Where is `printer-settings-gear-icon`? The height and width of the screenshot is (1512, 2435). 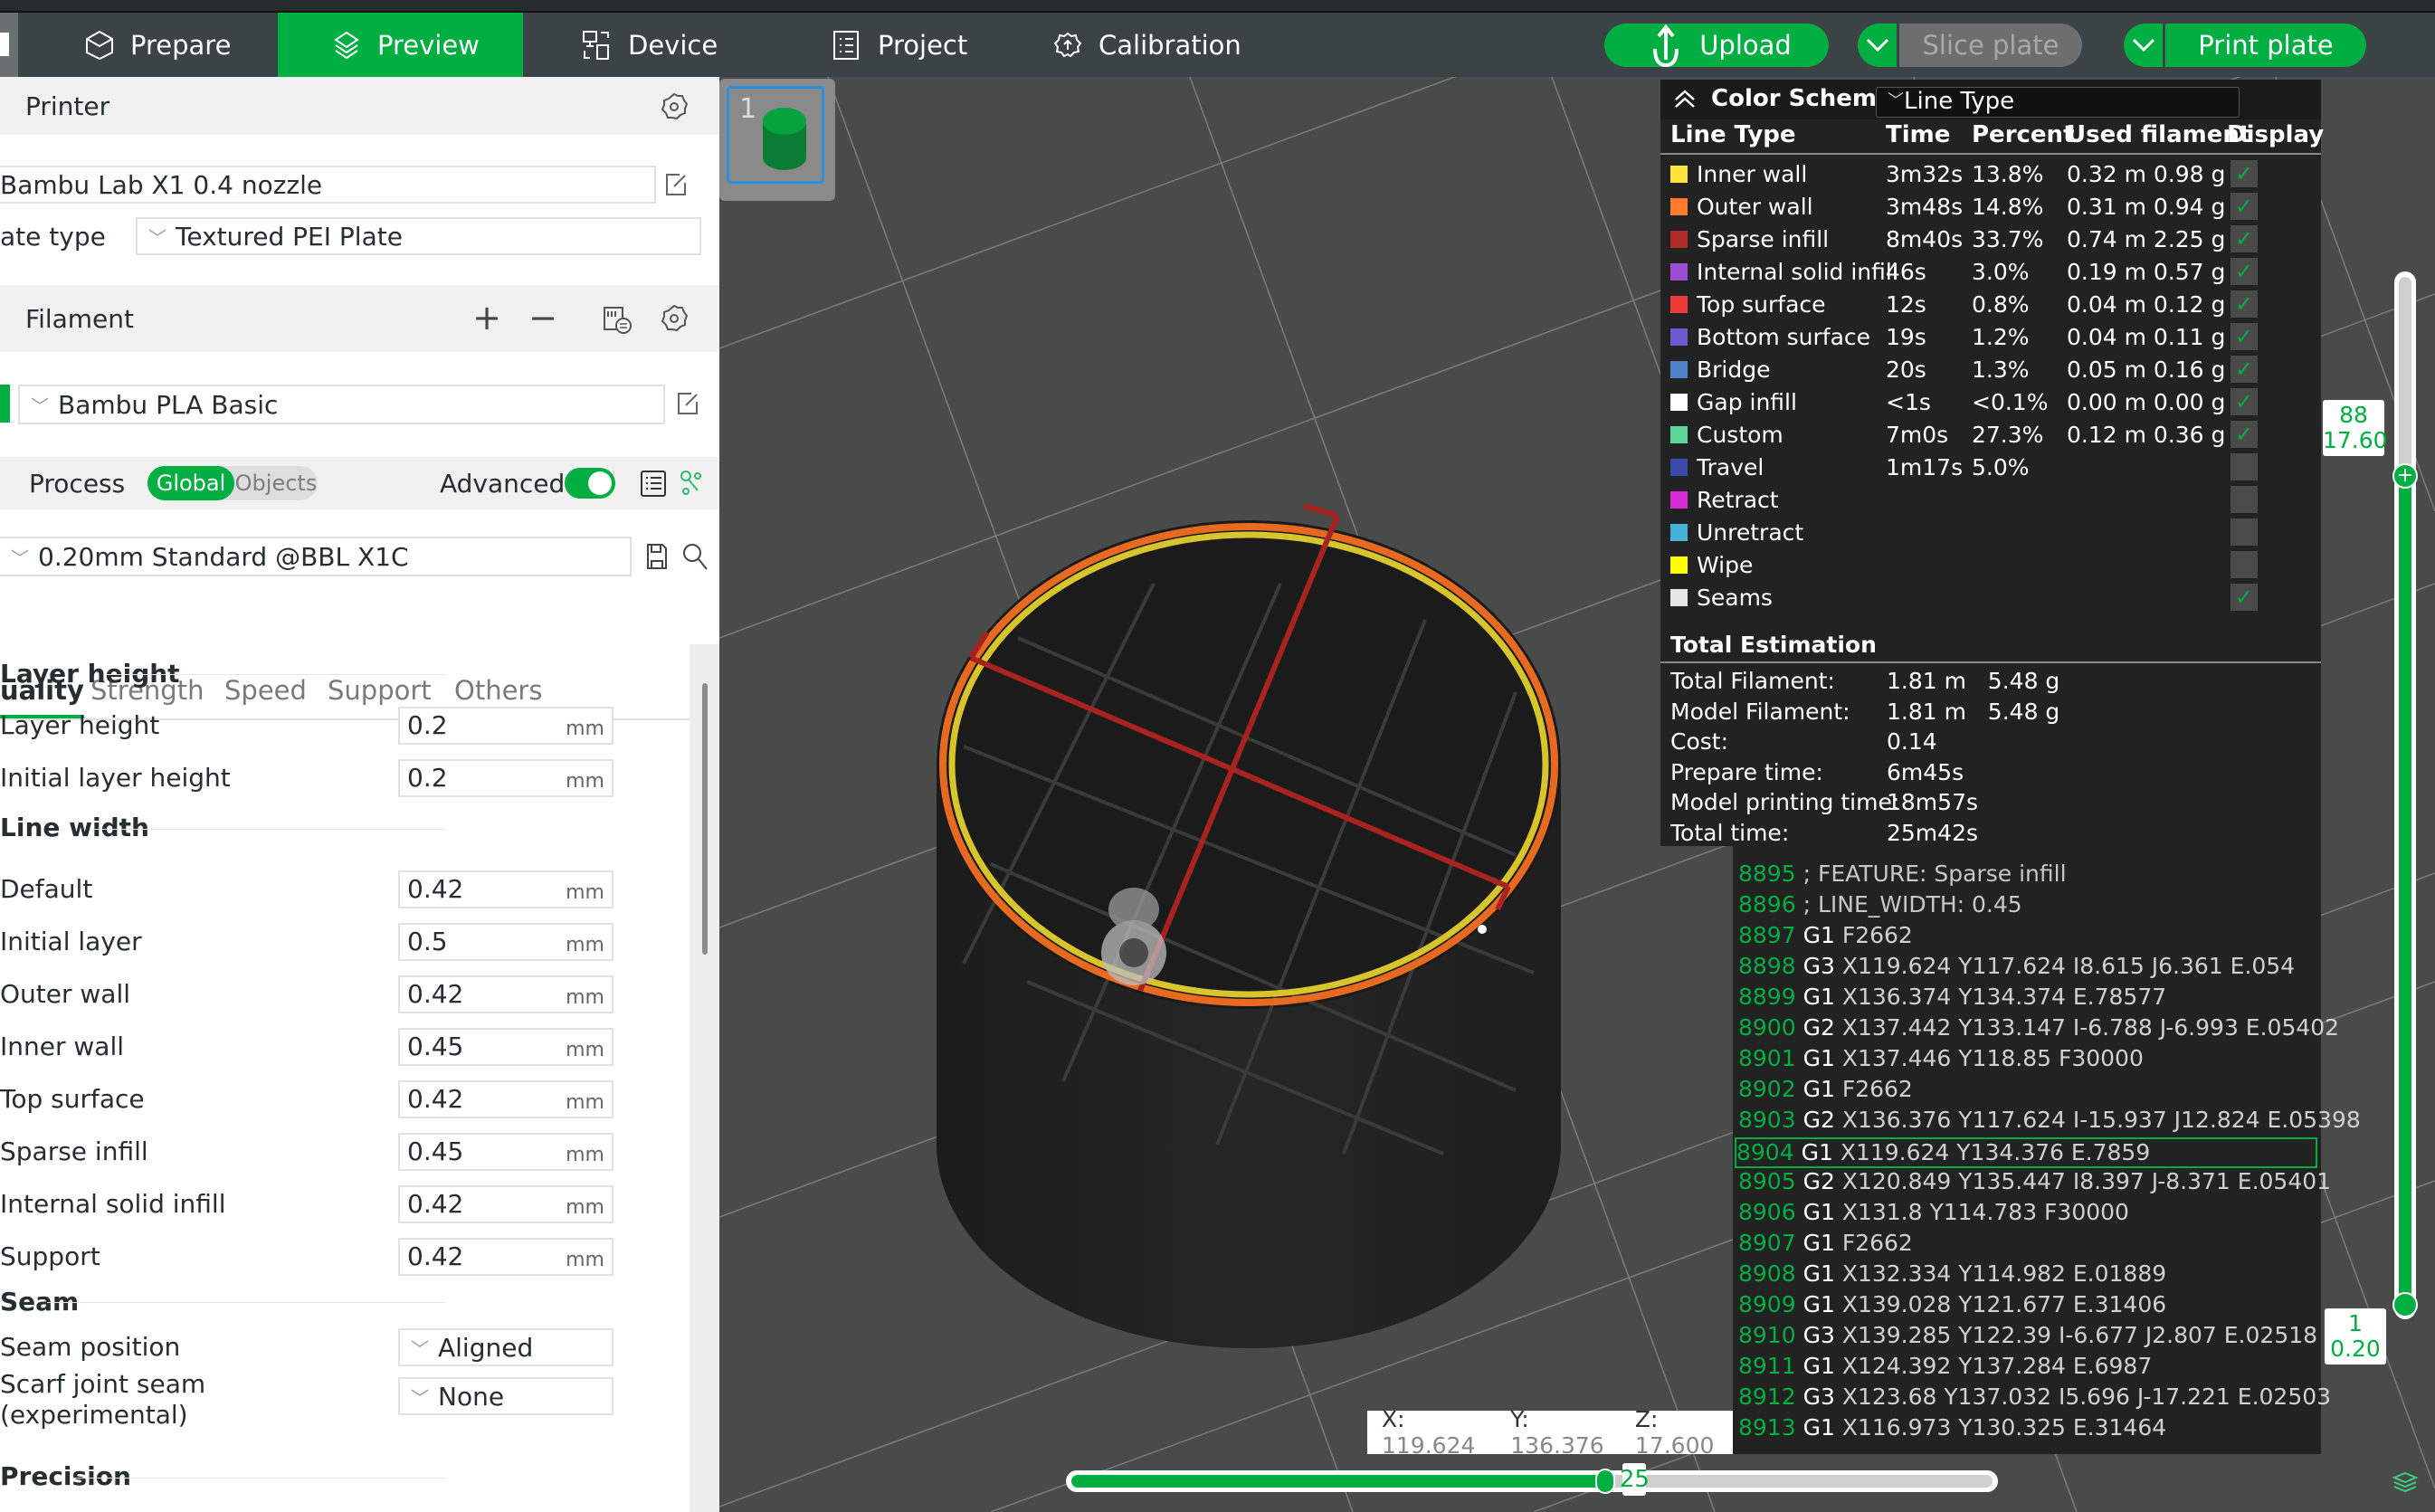
printer-settings-gear-icon is located at coordinates (674, 107).